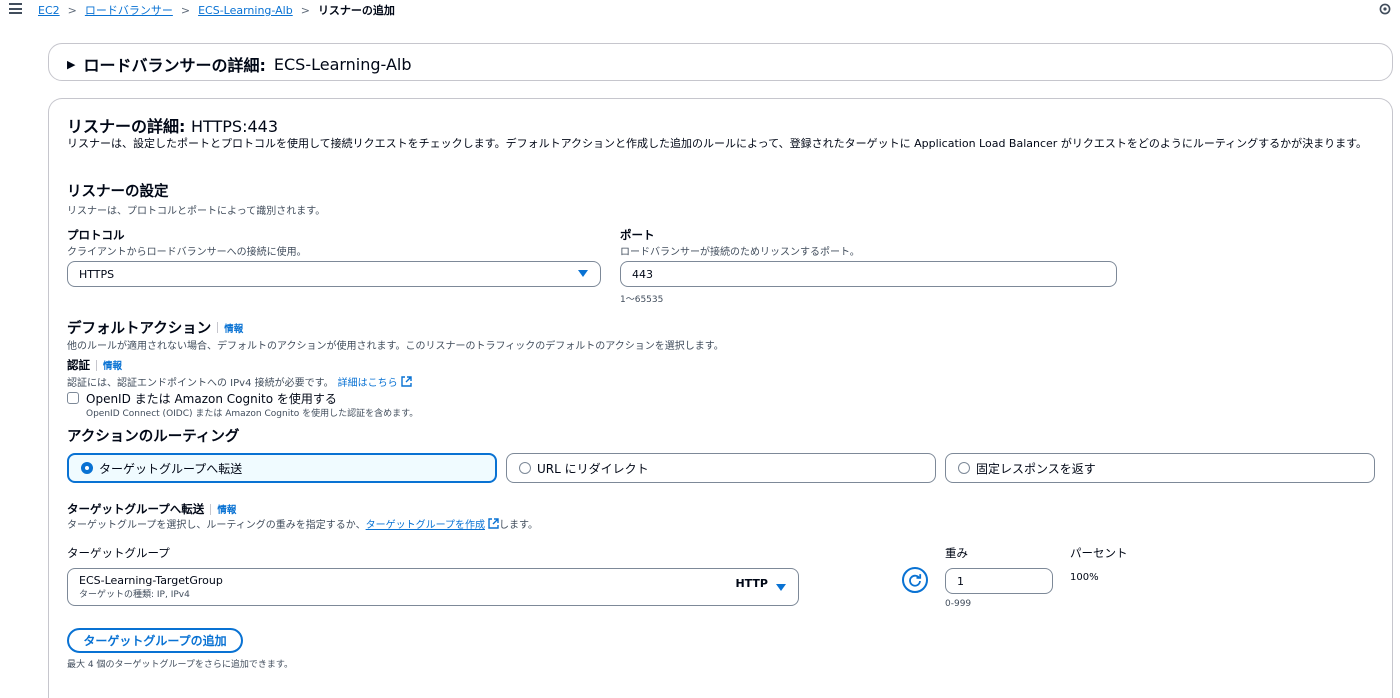 The image size is (1400, 698). I want to click on refresh-button, so click(915, 580).